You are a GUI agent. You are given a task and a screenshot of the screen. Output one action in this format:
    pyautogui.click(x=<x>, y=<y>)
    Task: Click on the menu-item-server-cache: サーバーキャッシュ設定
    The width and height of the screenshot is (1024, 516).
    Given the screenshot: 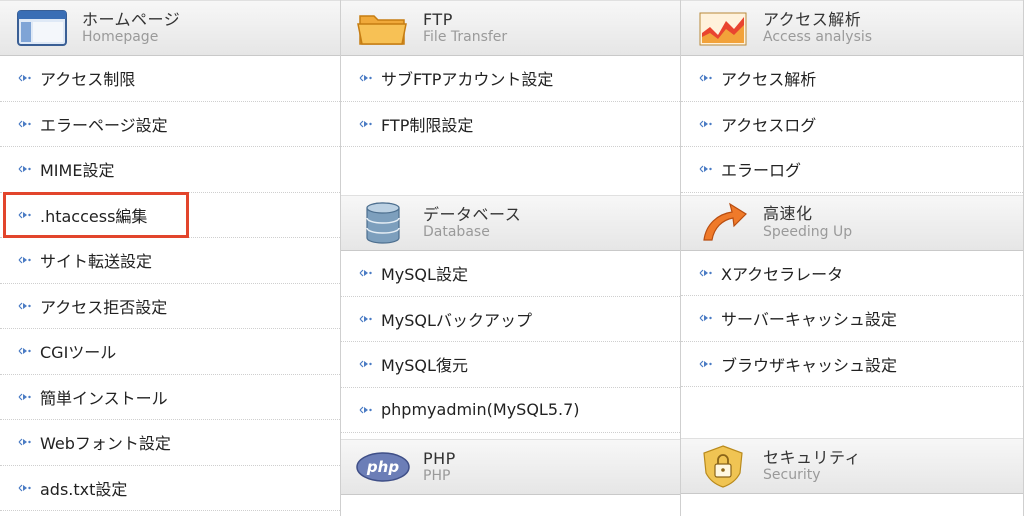 What is the action you would take?
    pyautogui.click(x=852, y=319)
    